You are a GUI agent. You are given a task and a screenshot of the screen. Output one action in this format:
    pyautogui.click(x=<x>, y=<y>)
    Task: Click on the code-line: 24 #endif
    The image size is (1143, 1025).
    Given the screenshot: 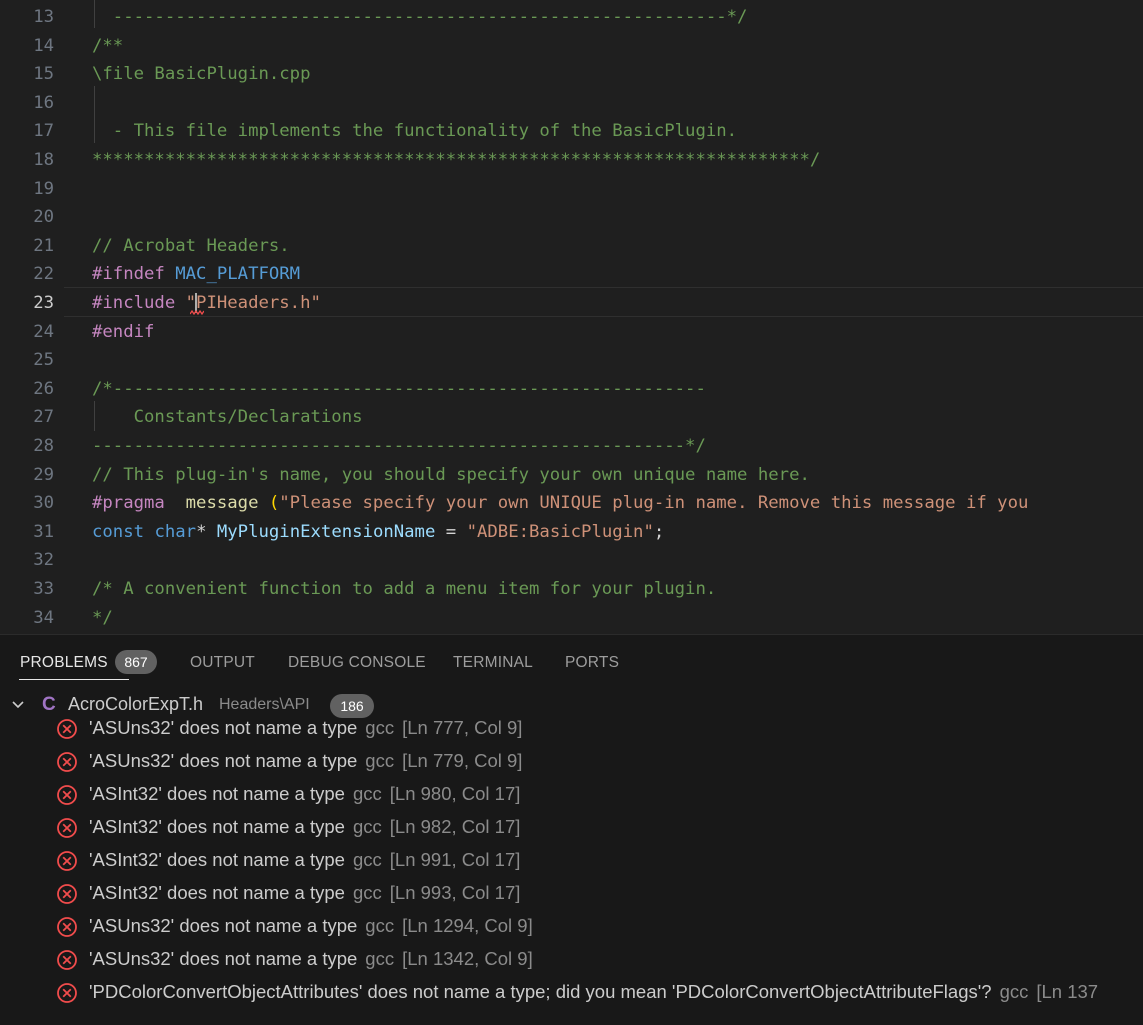 What is the action you would take?
    pyautogui.click(x=571, y=332)
    